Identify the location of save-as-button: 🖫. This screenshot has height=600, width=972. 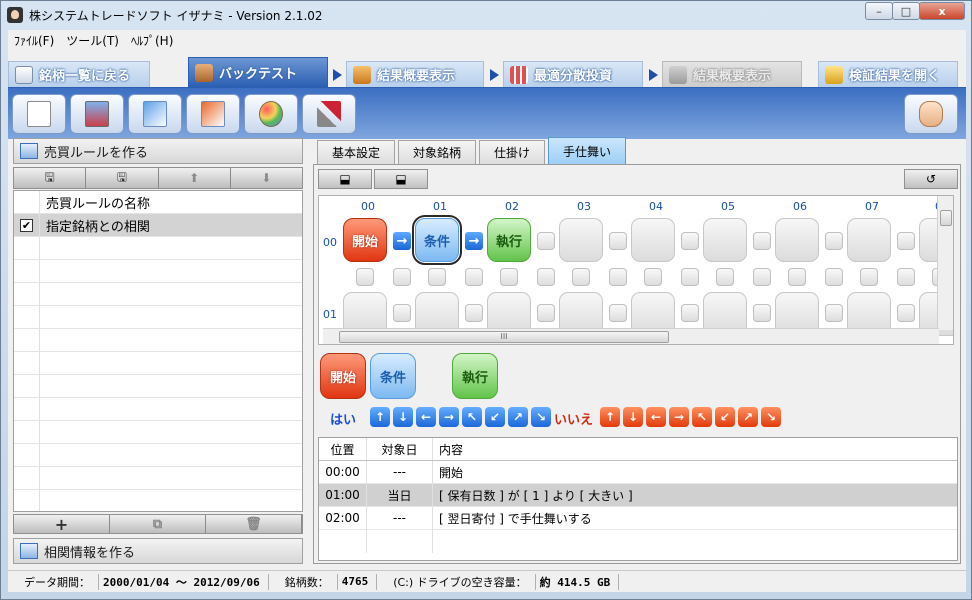
(122, 178).